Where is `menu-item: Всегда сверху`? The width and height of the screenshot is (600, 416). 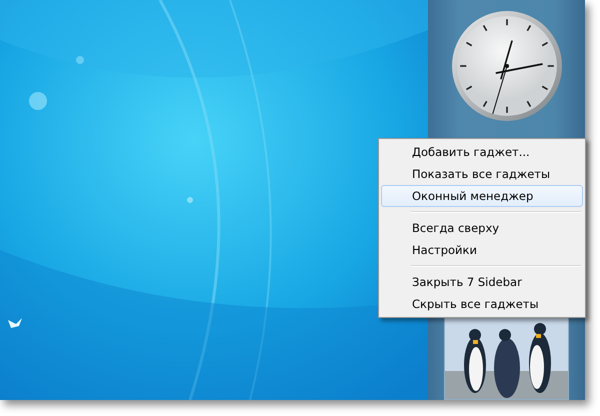
menu-item: Всегда сверху is located at coordinates (482, 228).